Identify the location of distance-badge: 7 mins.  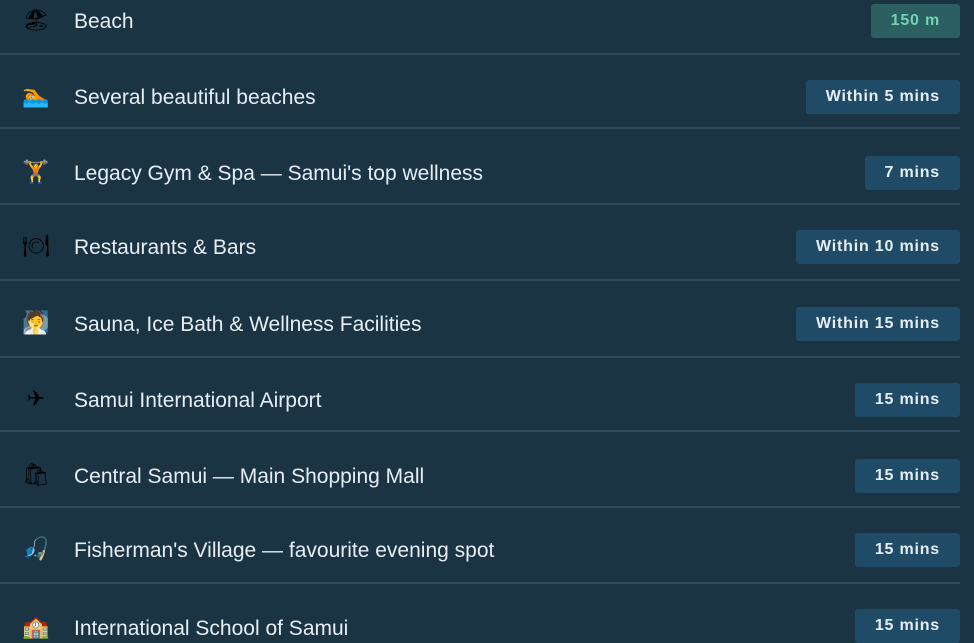
(912, 173).